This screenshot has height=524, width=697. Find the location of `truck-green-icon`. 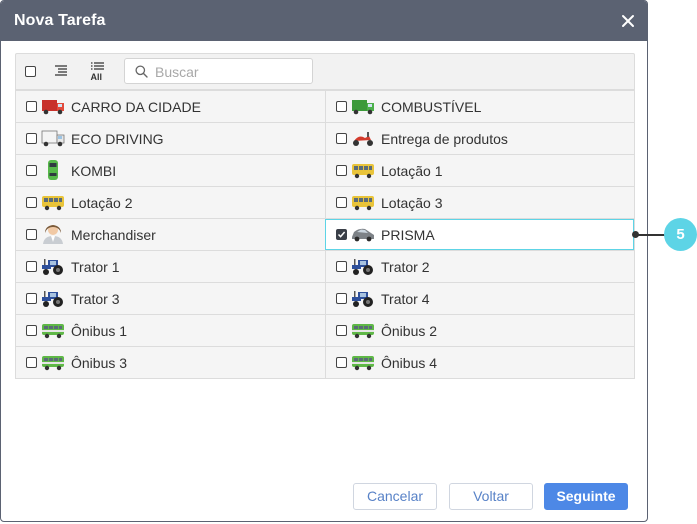

truck-green-icon is located at coordinates (363, 107).